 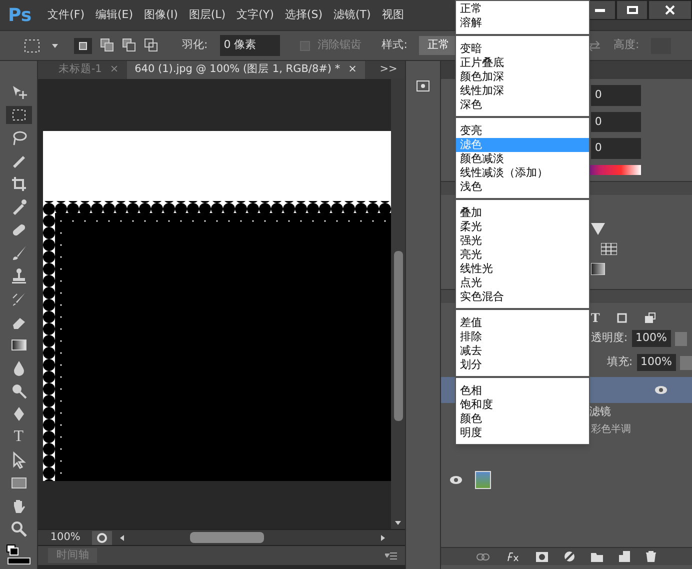 What do you see at coordinates (391, 556) in the screenshot?
I see `panel-menu-icon` at bounding box center [391, 556].